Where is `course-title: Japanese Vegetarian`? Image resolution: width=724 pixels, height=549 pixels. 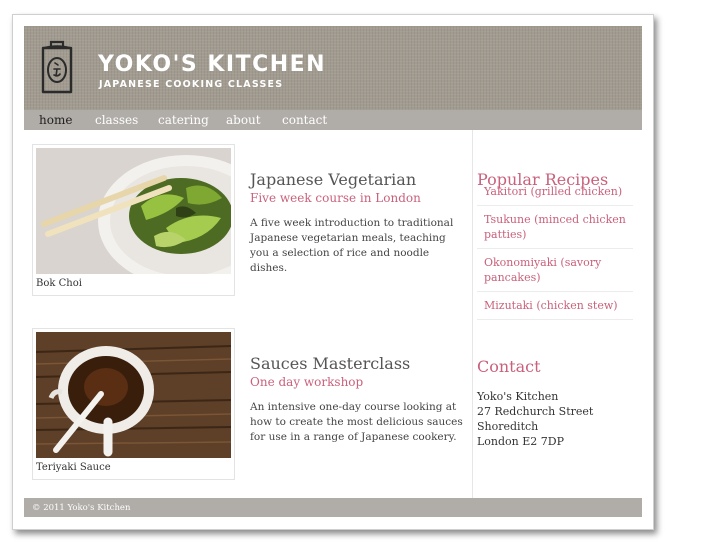 course-title: Japanese Vegetarian is located at coordinates (333, 179).